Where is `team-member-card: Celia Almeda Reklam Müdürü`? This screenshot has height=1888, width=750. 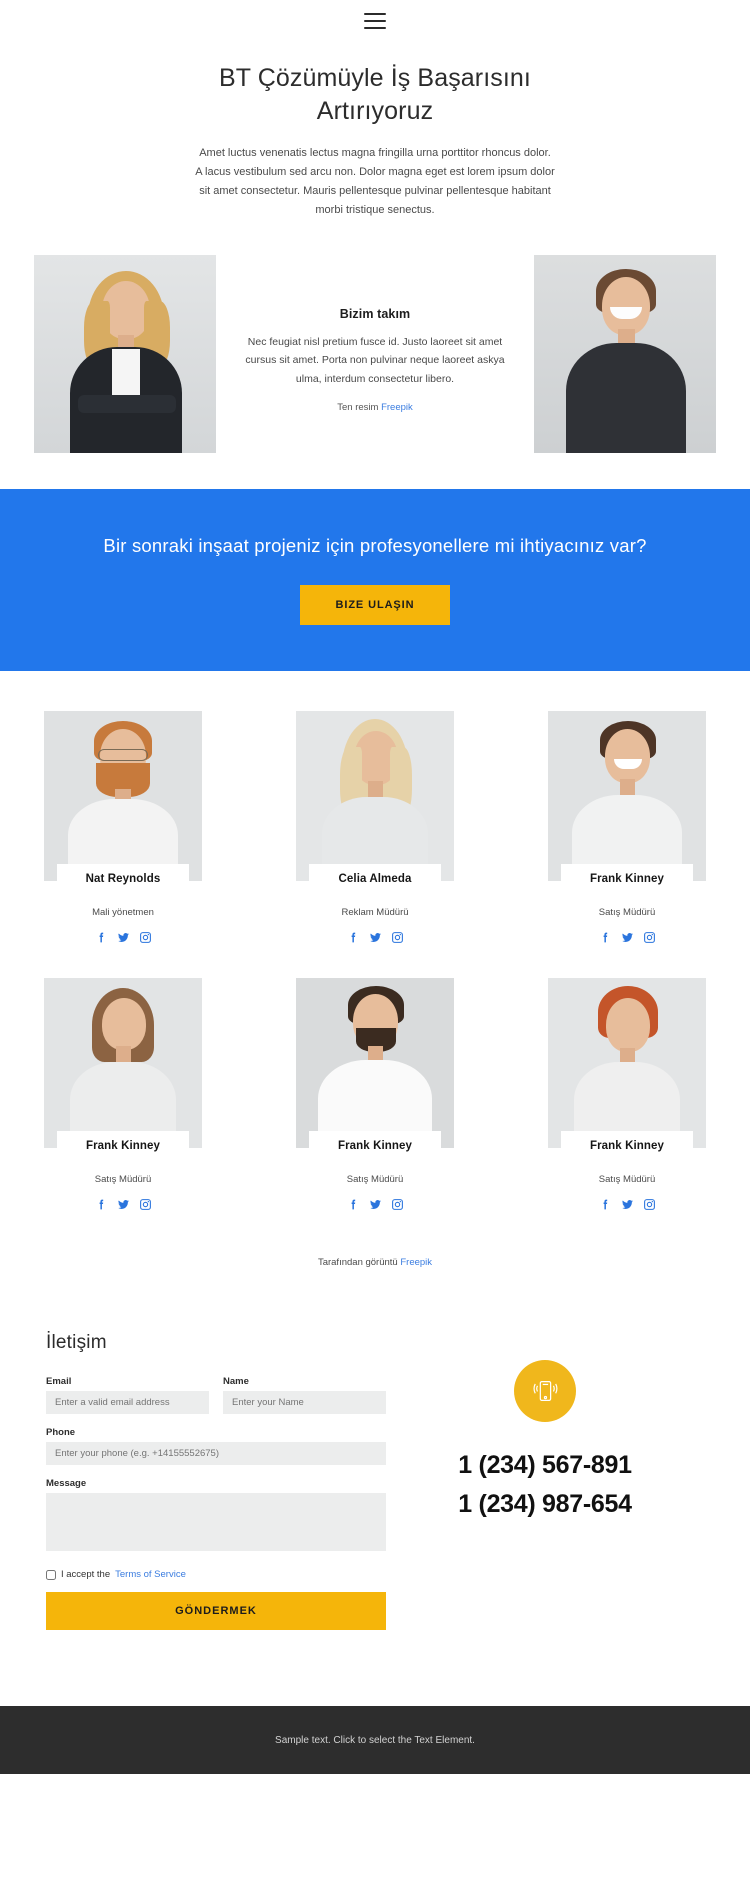
team-member-card: Celia Almeda Reklam Müdürü is located at coordinates (375, 827).